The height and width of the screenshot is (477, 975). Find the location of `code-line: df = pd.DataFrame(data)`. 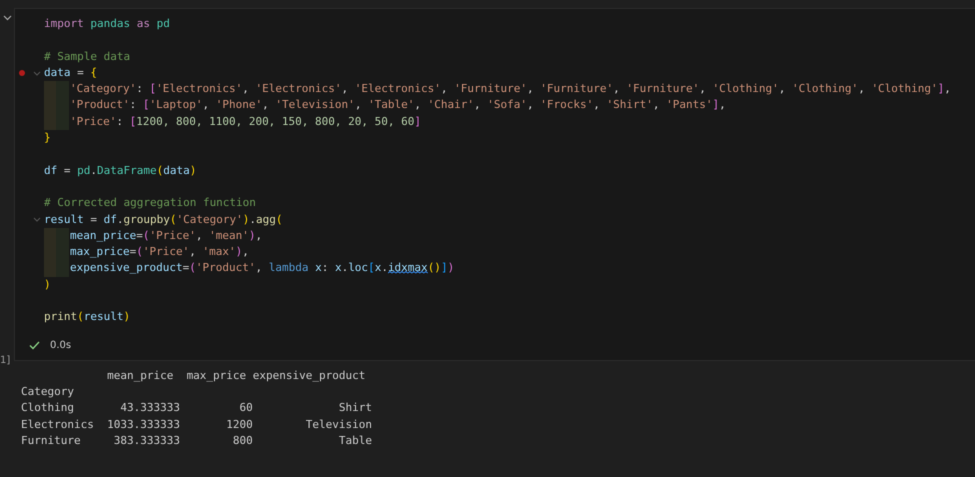

code-line: df = pd.DataFrame(data) is located at coordinates (120, 170).